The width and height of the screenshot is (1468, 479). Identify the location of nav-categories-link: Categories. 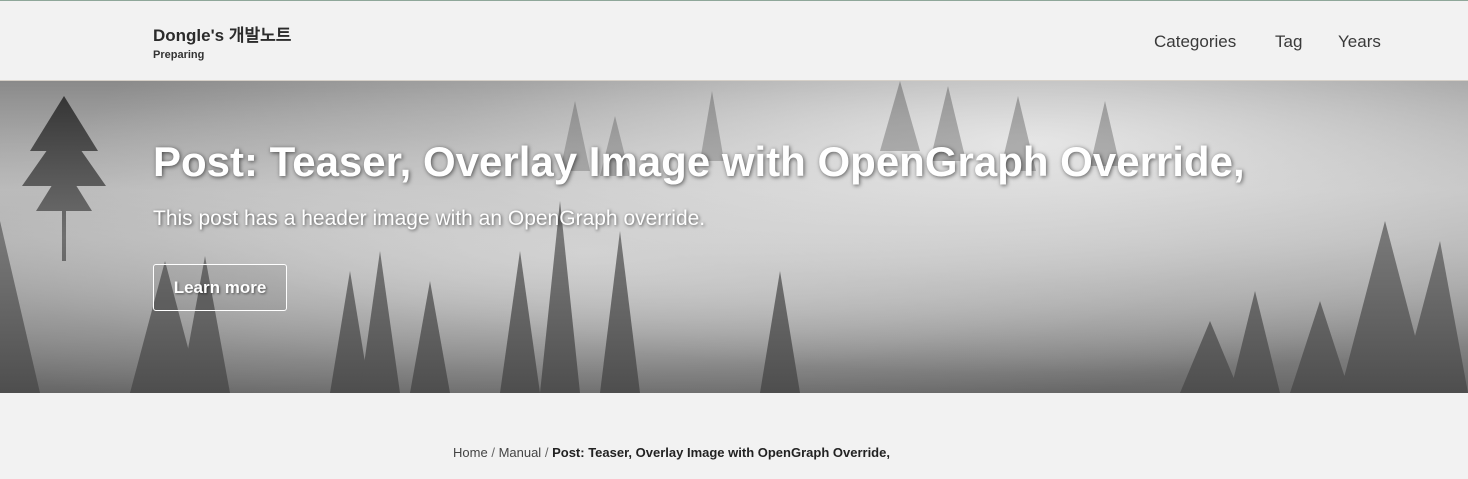
(1195, 42).